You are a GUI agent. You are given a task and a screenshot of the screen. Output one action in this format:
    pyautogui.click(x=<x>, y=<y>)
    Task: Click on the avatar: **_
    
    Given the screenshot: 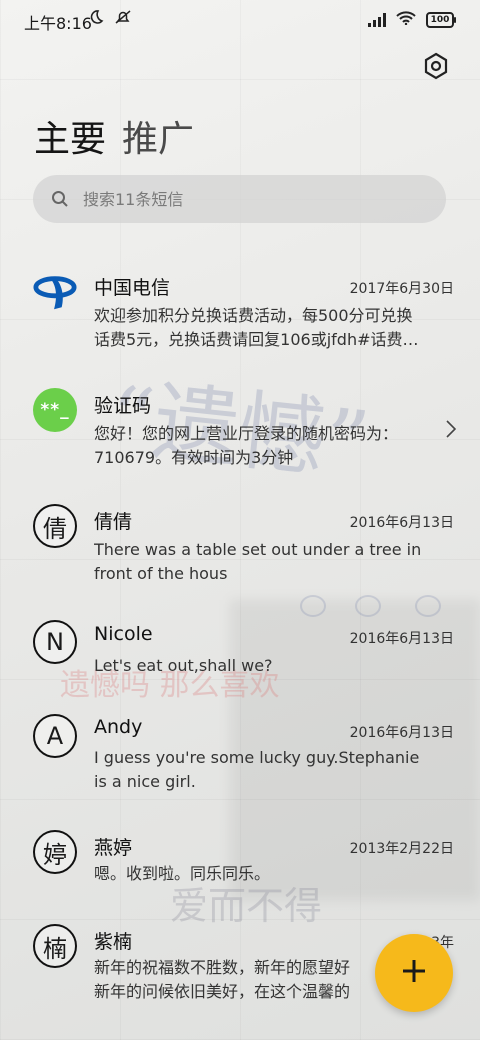 What is the action you would take?
    pyautogui.click(x=55, y=410)
    